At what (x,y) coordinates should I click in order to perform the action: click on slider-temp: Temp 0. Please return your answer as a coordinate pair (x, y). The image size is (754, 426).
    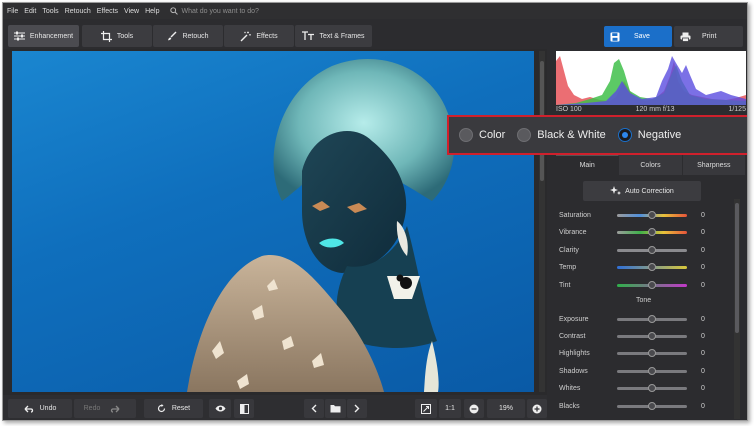
    Looking at the image, I should click on (649, 268).